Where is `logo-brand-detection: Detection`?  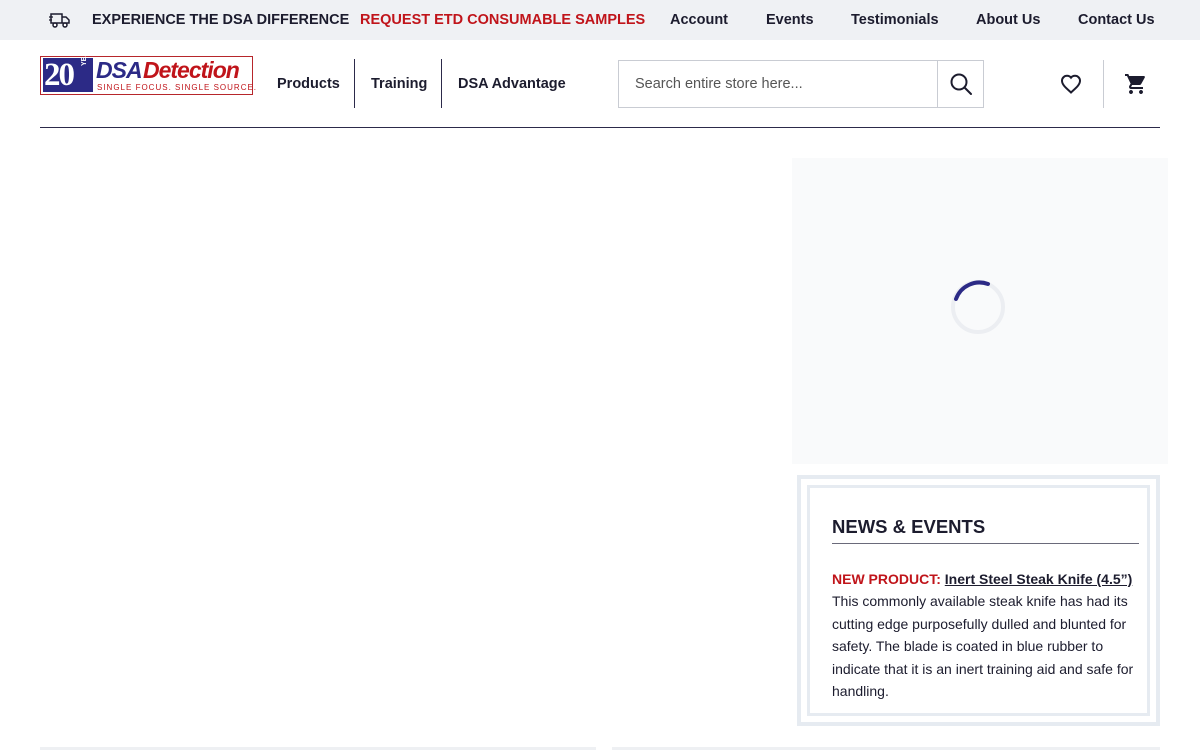 logo-brand-detection: Detection is located at coordinates (191, 70).